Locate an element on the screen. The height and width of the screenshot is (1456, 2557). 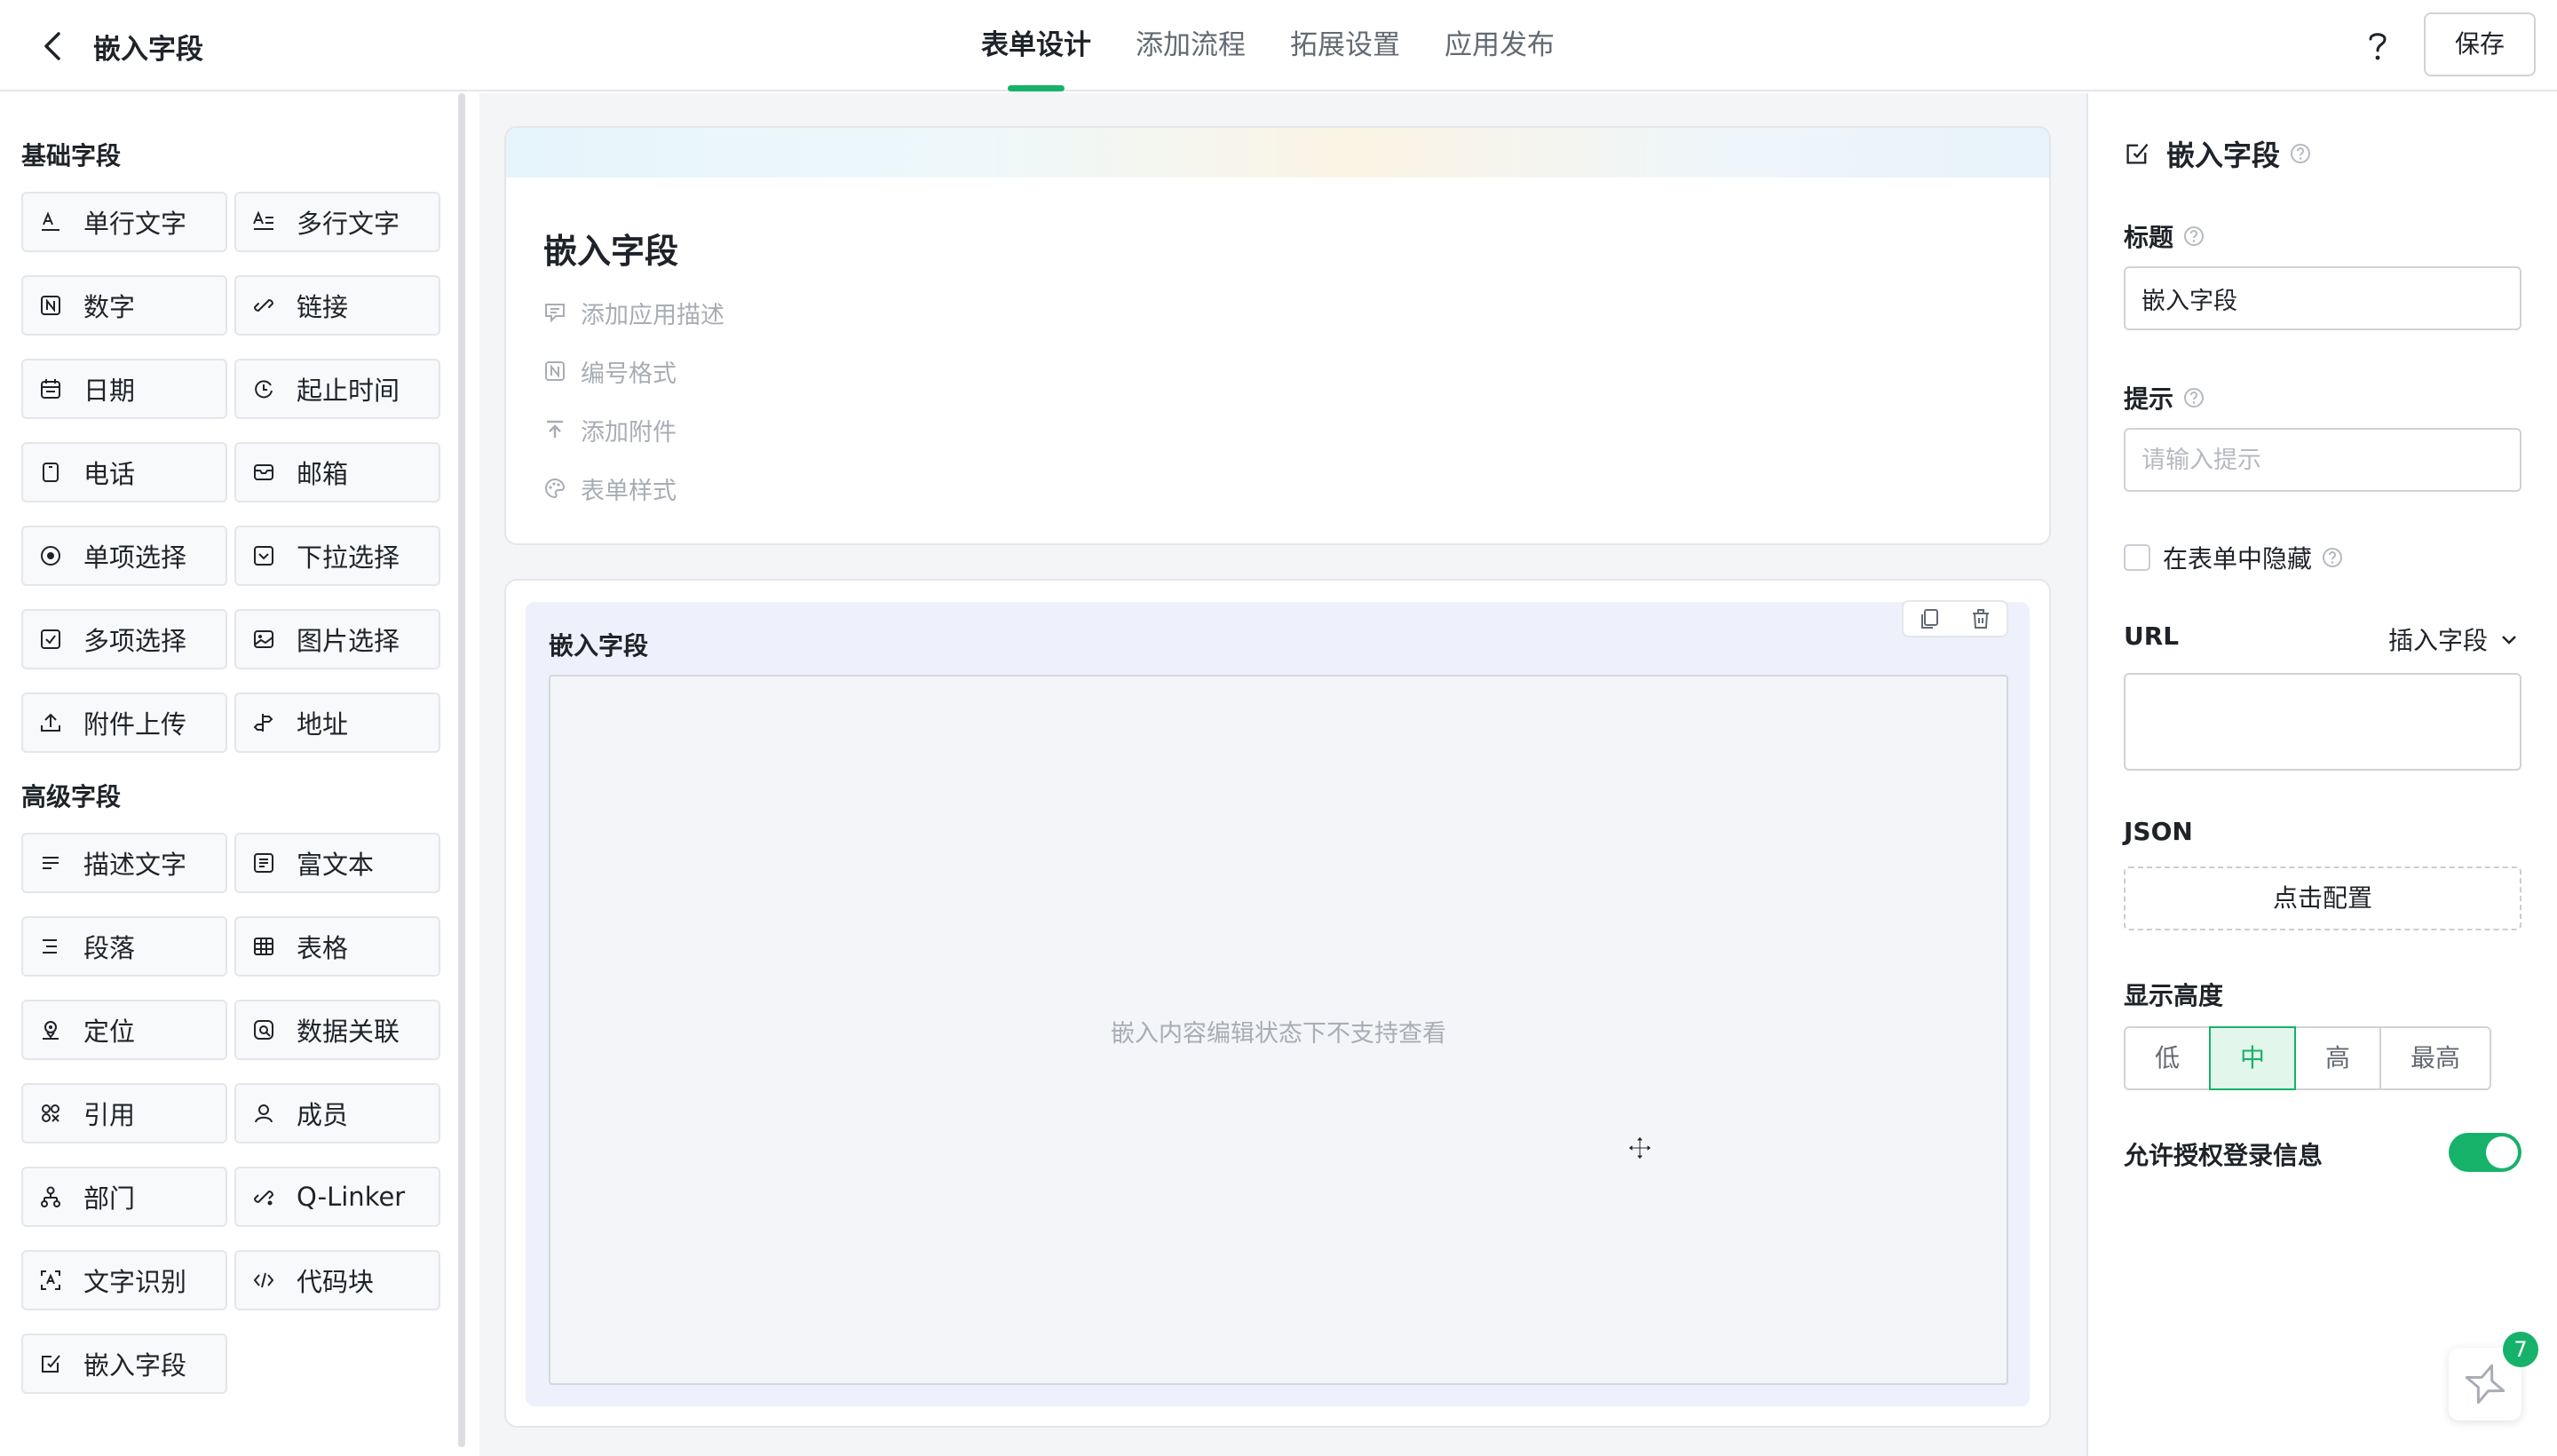
help-question-icon is located at coordinates (2377, 46).